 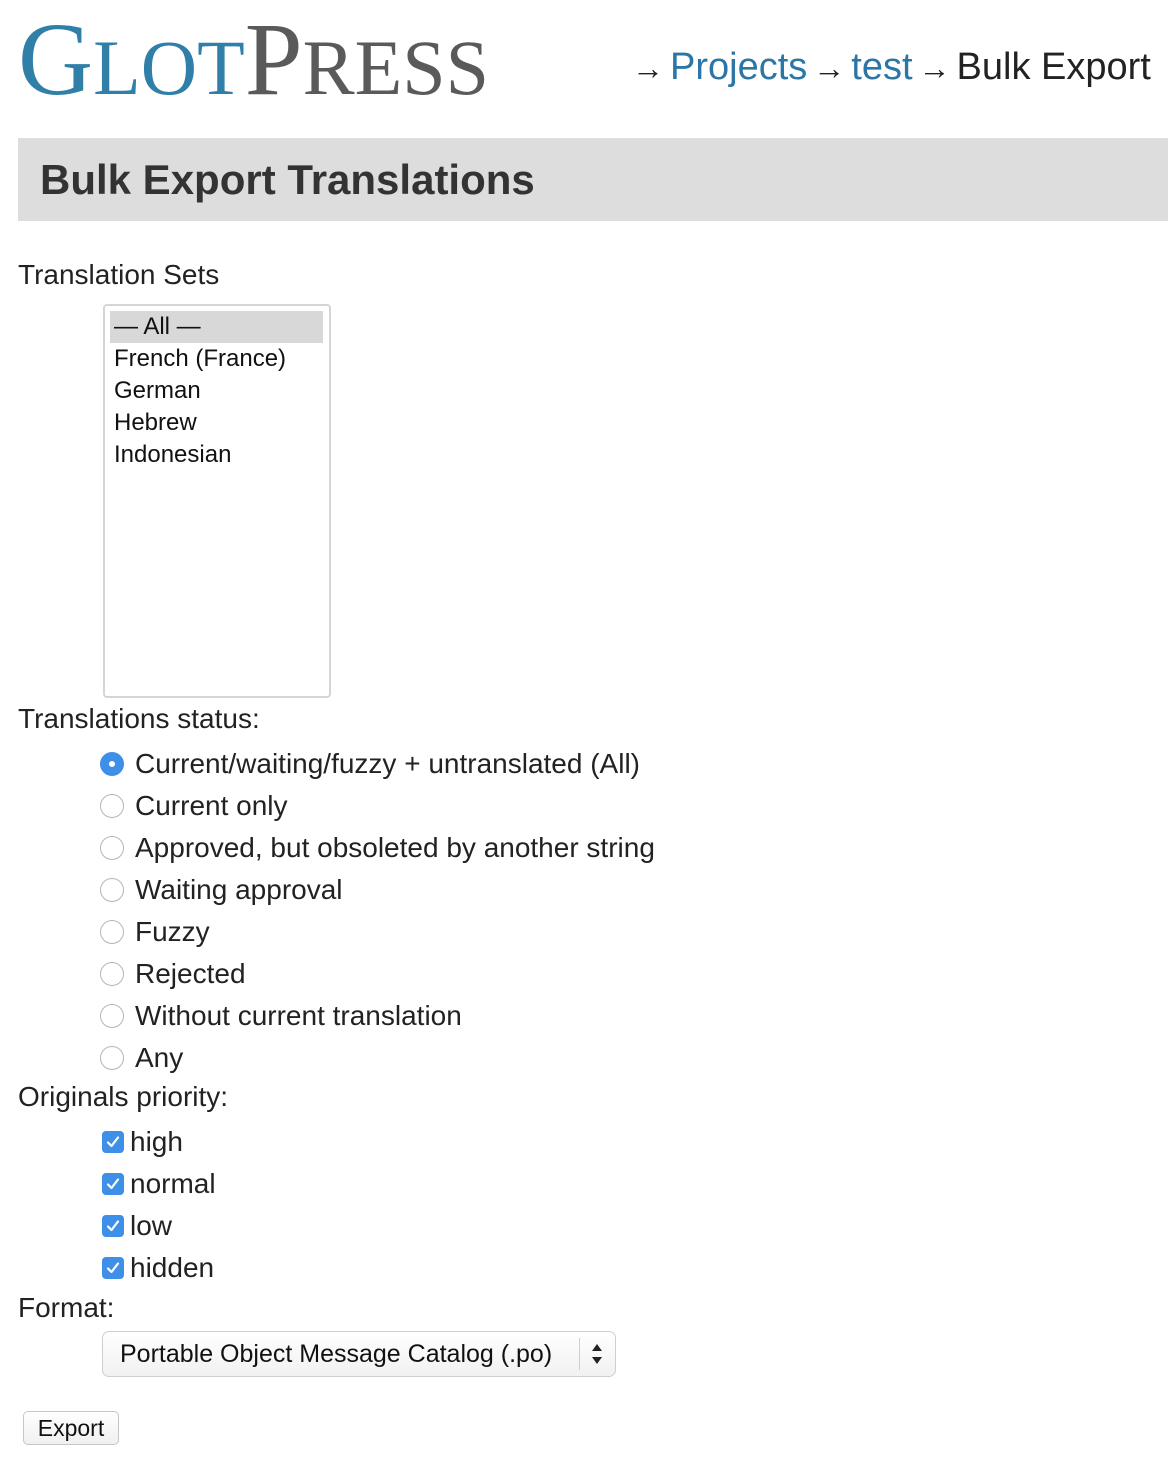 I want to click on glotpress-logo: G LOT P RESS, so click(x=253, y=59).